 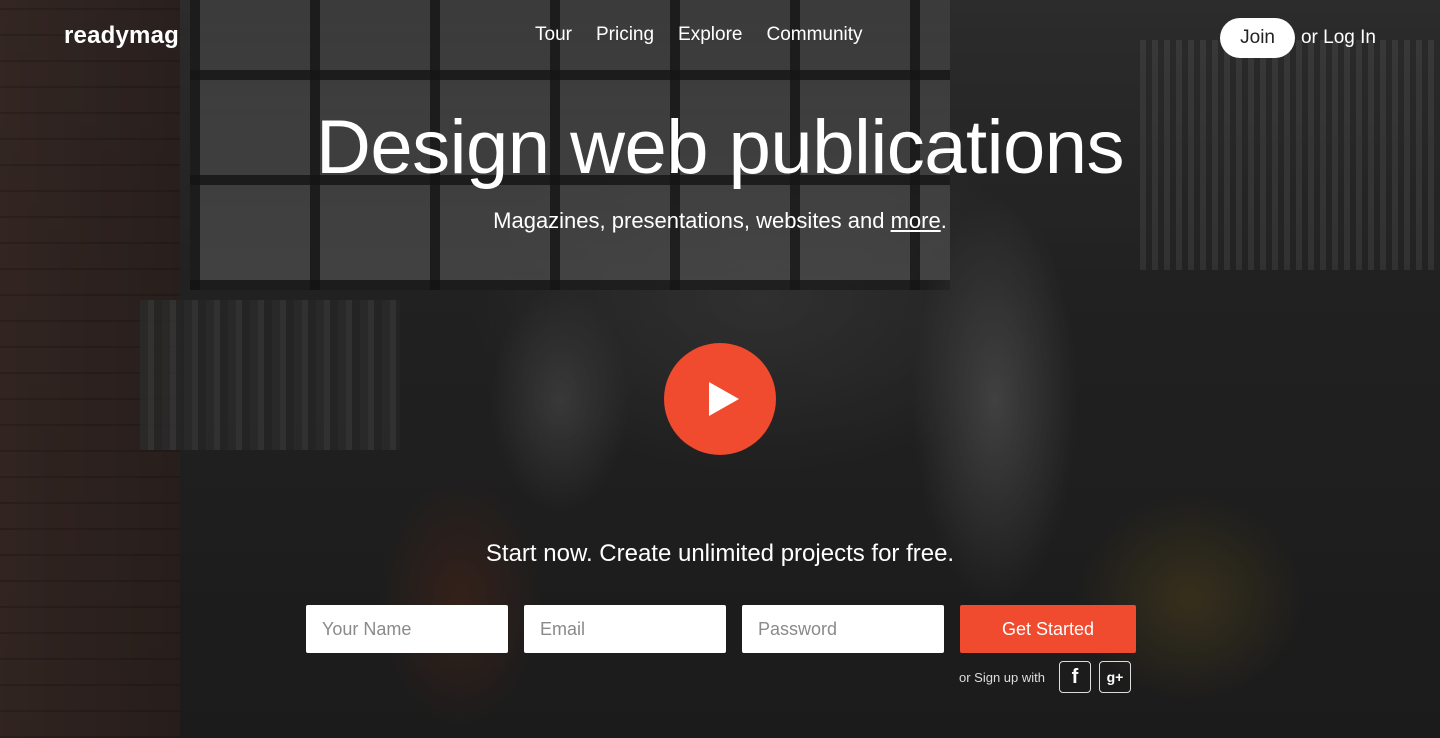 I want to click on facebook-icon: f, so click(x=1075, y=676).